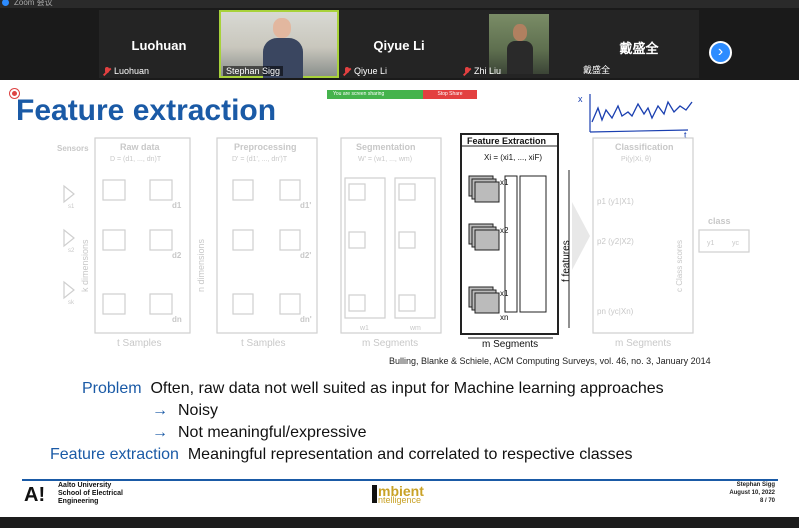  What do you see at coordinates (279, 44) in the screenshot?
I see `participant-tile-stephan-sigg: Stephan Sigg` at bounding box center [279, 44].